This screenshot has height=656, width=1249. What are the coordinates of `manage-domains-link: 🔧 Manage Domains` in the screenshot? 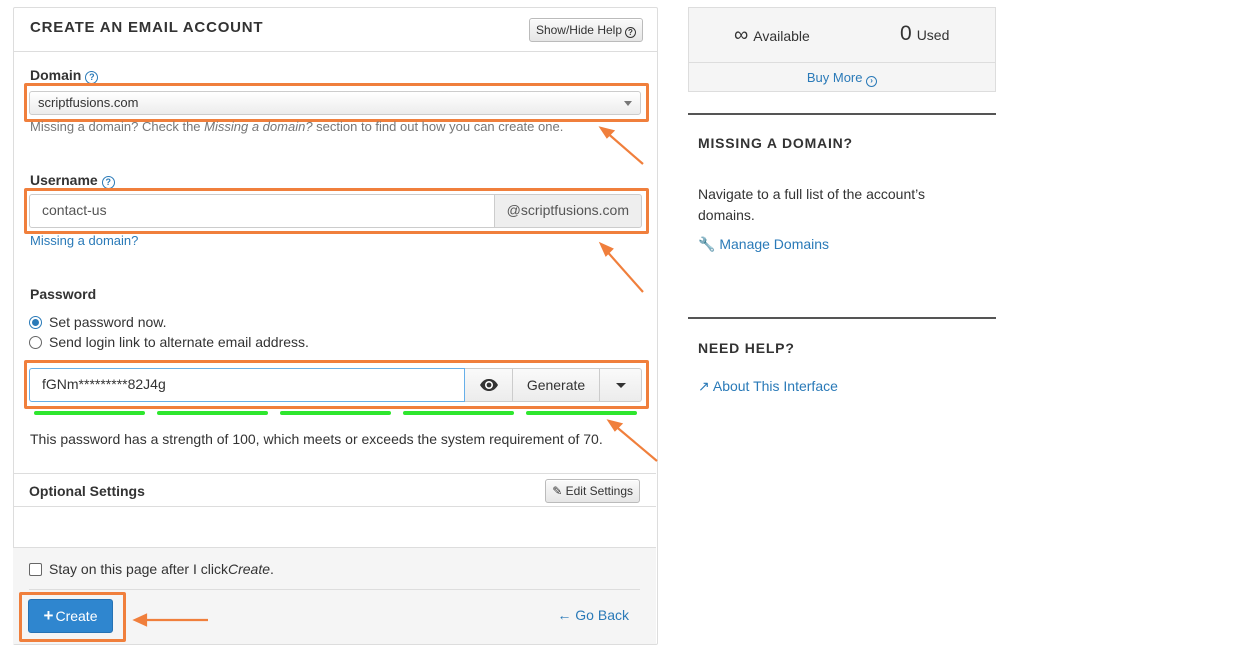 It's located at (763, 244).